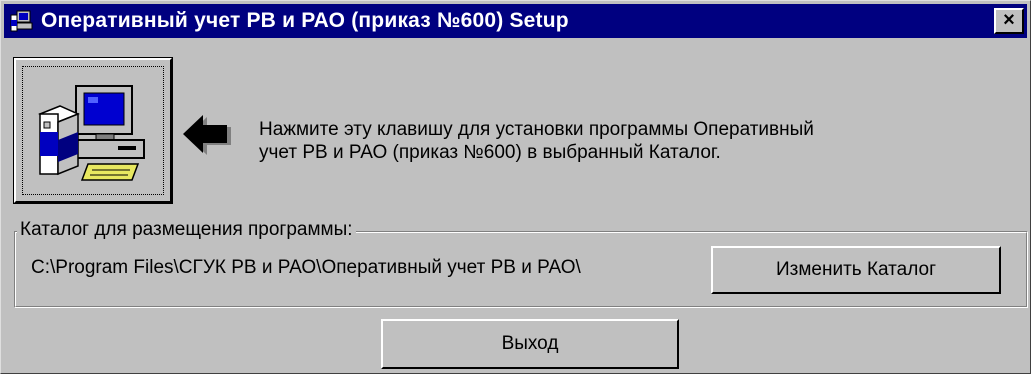 The width and height of the screenshot is (1031, 374). What do you see at coordinates (186, 230) in the screenshot?
I see `directory-groupbox-label: Каталог для размещения программы:` at bounding box center [186, 230].